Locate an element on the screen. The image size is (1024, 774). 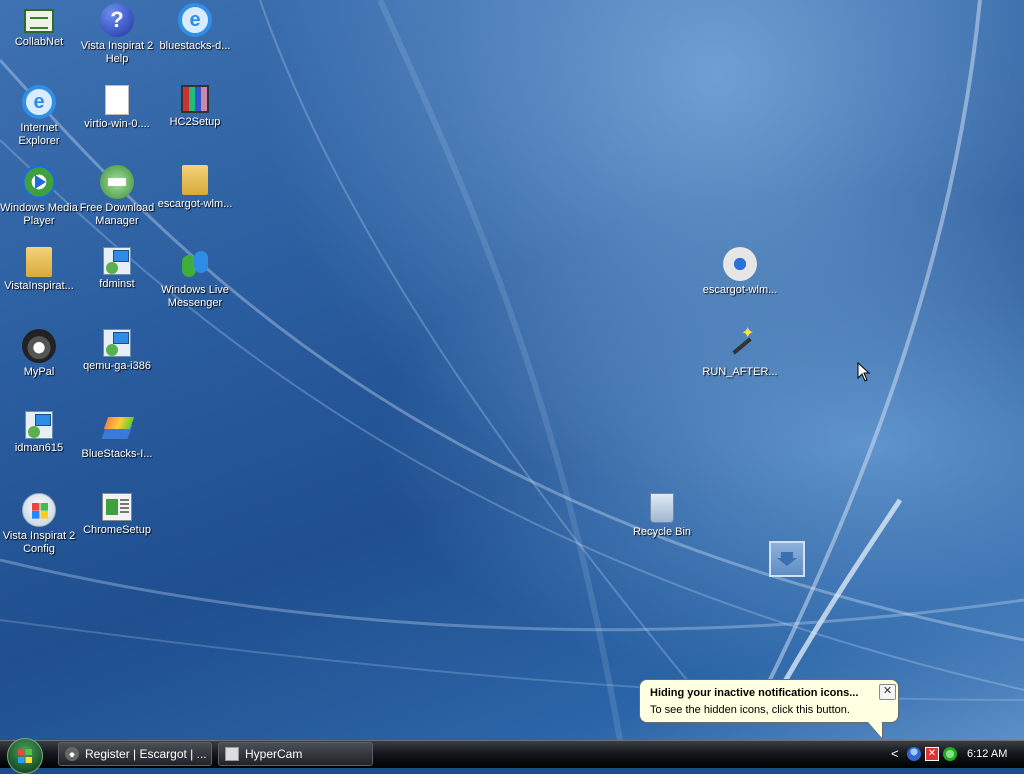
disc-installer-icon is located at coordinates (740, 264).